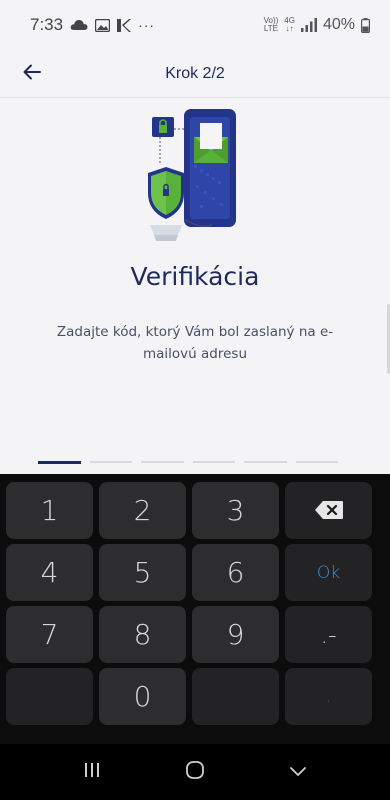 The image size is (390, 800). I want to click on status-time: 7:33, so click(47, 24).